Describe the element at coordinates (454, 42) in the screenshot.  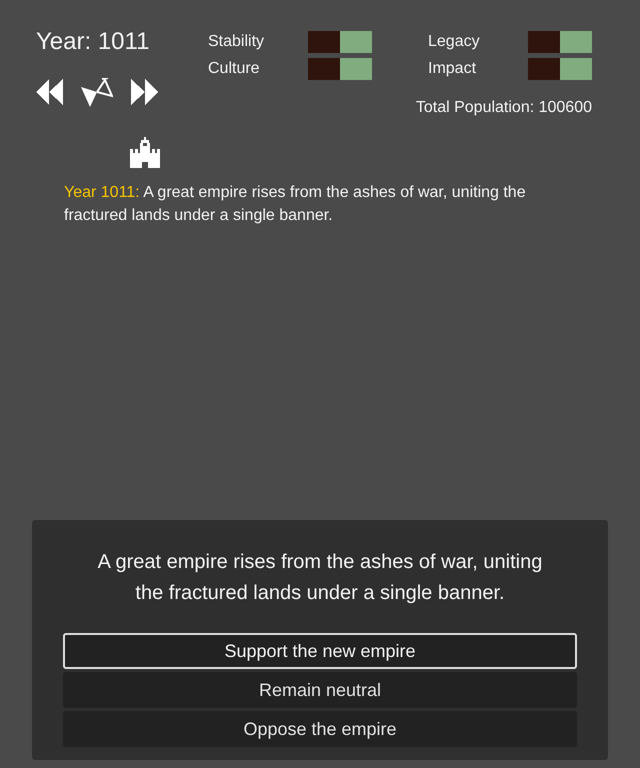
I see `stat-label: Legacy` at that location.